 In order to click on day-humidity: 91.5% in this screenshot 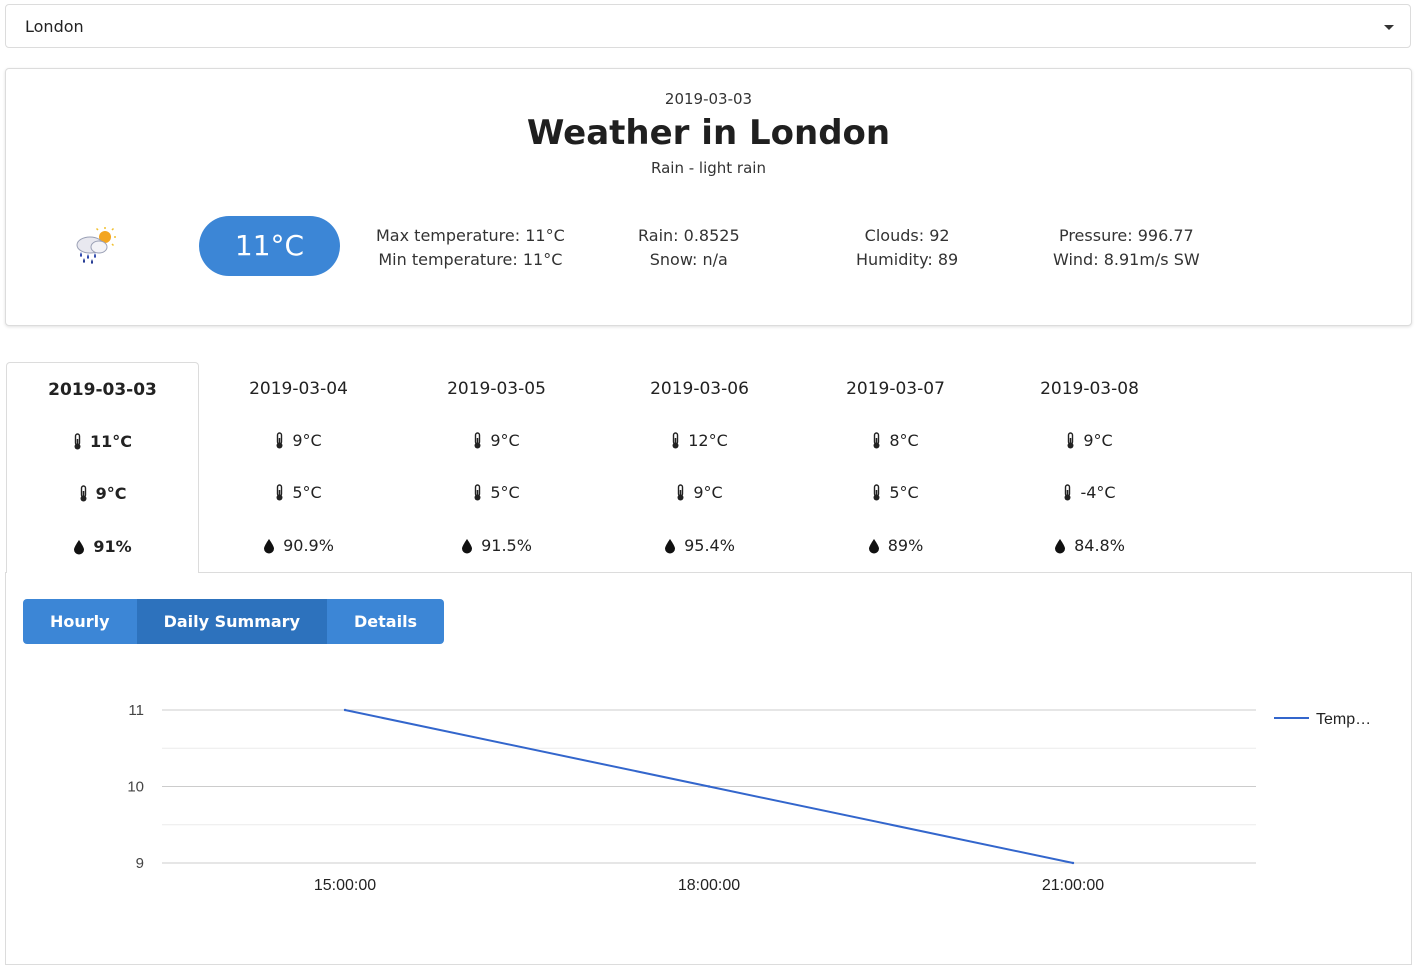, I will do `click(496, 545)`.